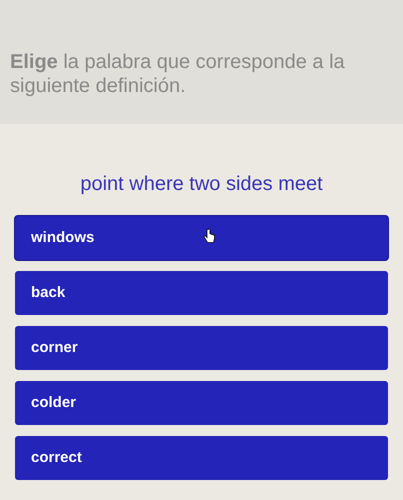 The image size is (403, 500). I want to click on answer-option: colder, so click(201, 403).